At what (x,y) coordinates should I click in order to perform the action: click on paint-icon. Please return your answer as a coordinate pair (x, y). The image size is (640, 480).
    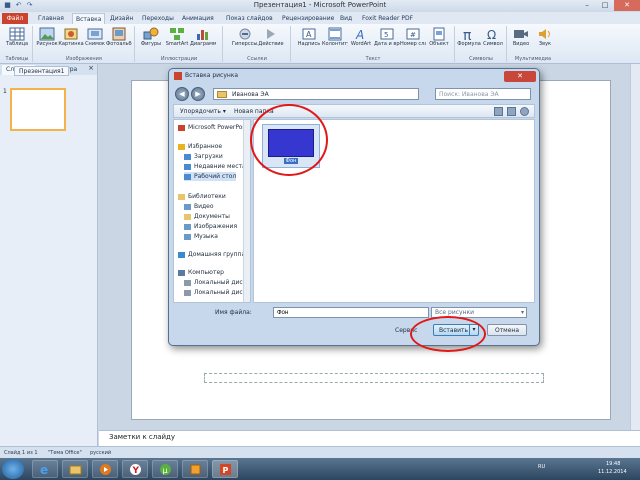
    Looking at the image, I should click on (195, 469).